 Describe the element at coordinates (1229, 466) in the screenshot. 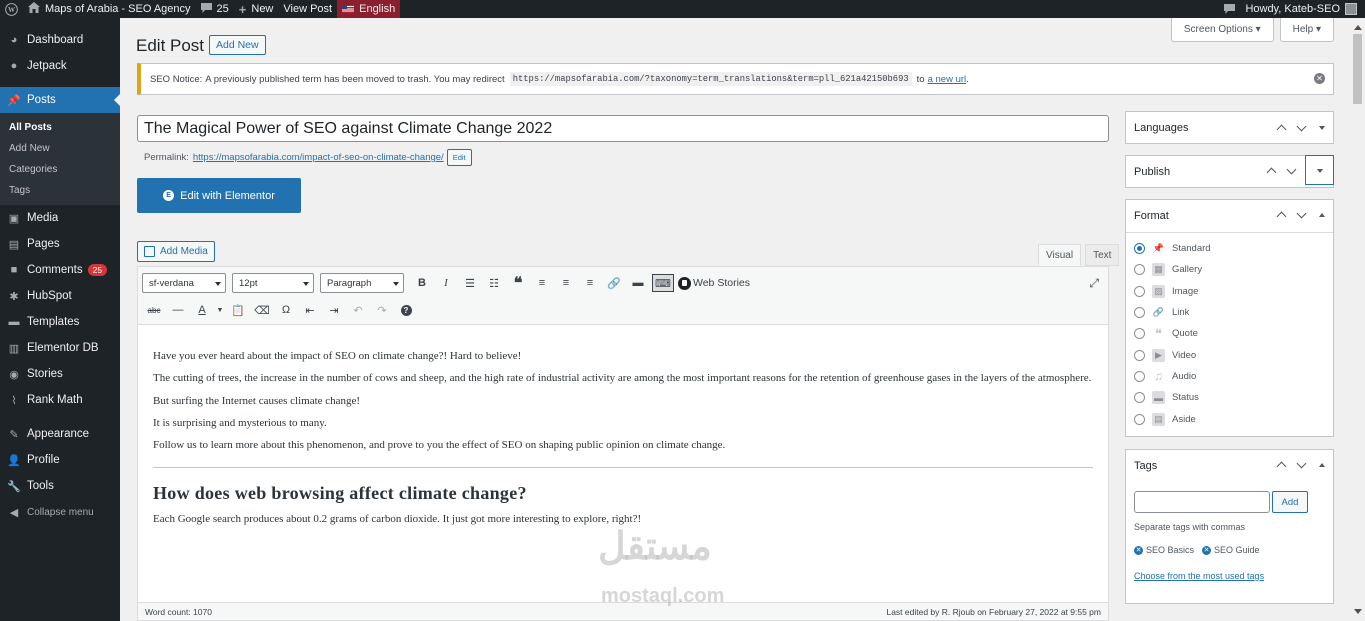

I see `tags-box-header: Tags` at that location.